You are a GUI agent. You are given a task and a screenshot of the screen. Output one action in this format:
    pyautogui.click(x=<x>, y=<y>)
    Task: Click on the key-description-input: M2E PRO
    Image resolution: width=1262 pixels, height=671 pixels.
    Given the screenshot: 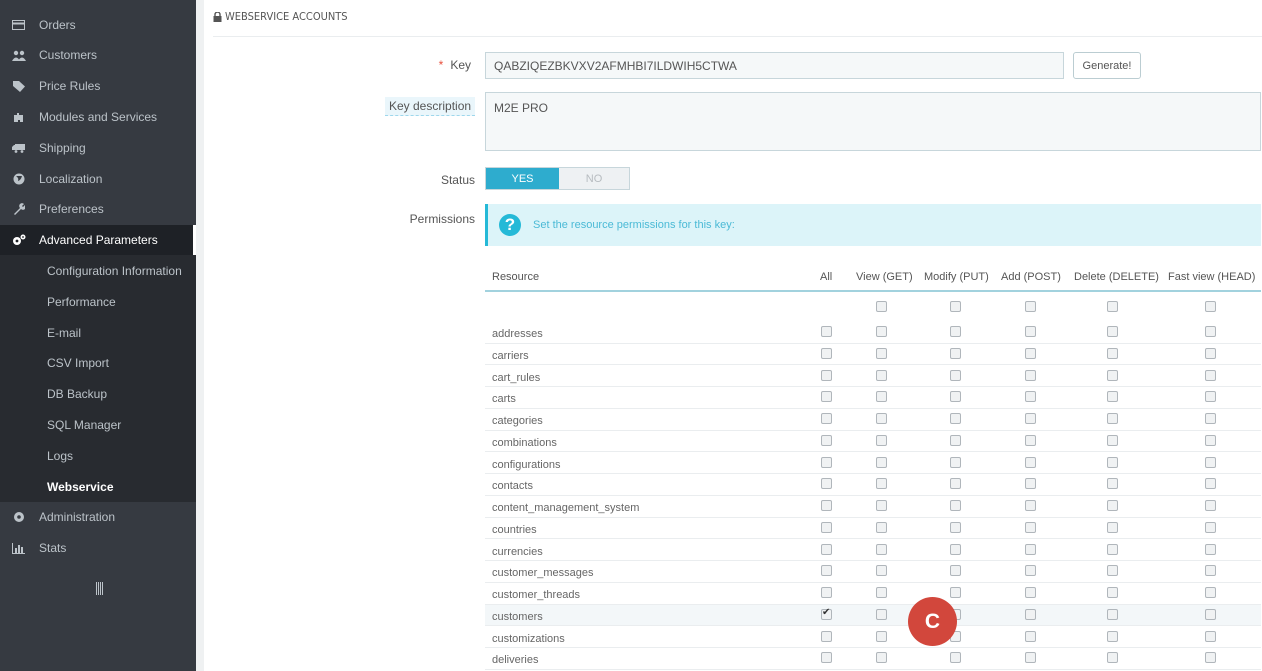 What is the action you would take?
    pyautogui.click(x=873, y=121)
    